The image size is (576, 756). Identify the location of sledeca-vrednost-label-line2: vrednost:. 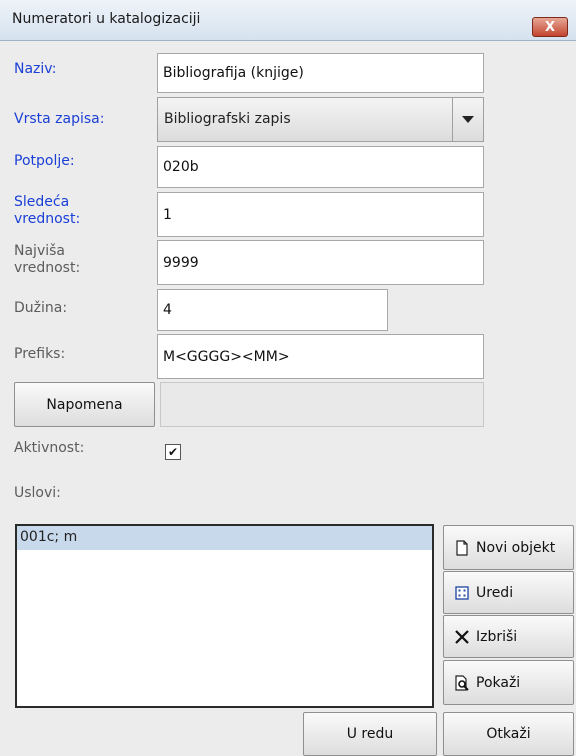
(47, 219).